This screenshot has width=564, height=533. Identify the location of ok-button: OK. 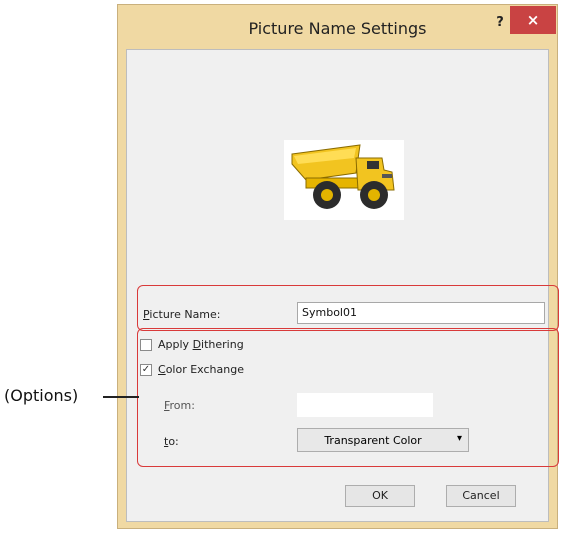
(380, 496).